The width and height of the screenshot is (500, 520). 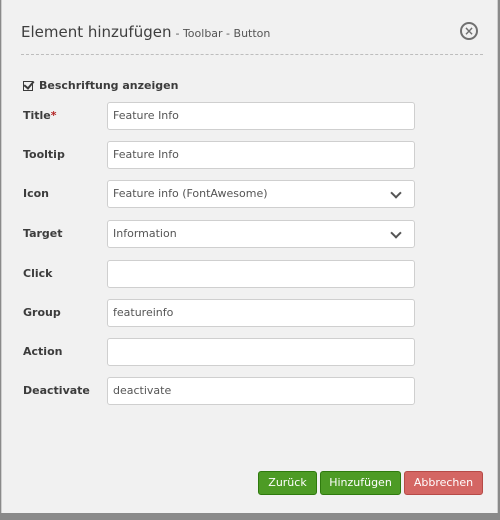 I want to click on title-input: Feature Info, so click(x=261, y=116).